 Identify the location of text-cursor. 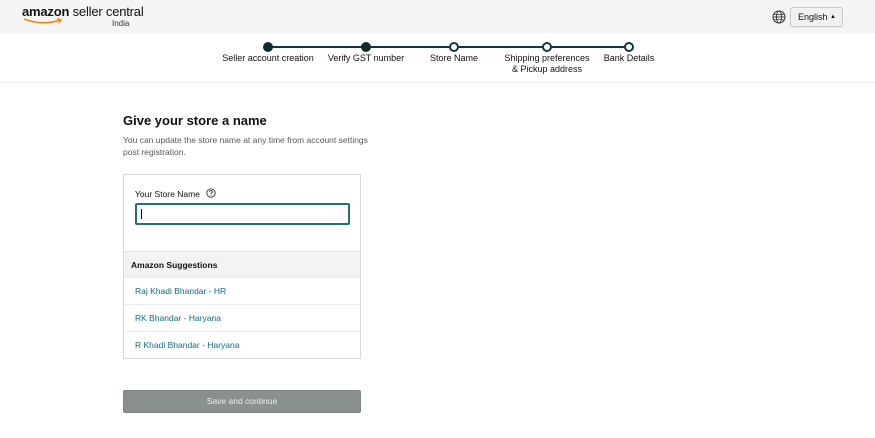
(141, 214).